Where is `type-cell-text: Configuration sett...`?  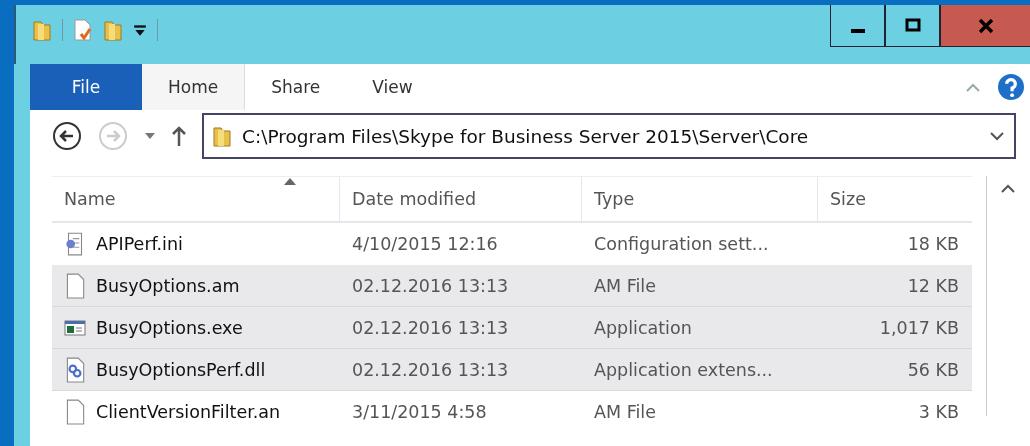 type-cell-text: Configuration sett... is located at coordinates (681, 244).